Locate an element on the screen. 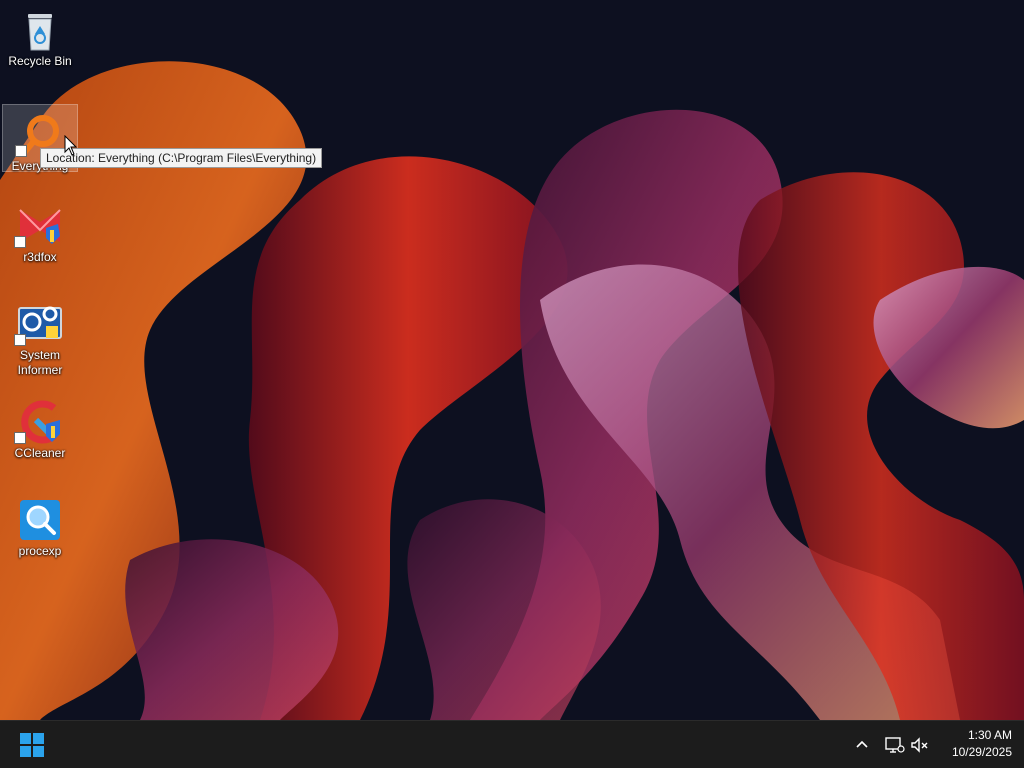 The height and width of the screenshot is (768, 1024). start-button is located at coordinates (32, 745).